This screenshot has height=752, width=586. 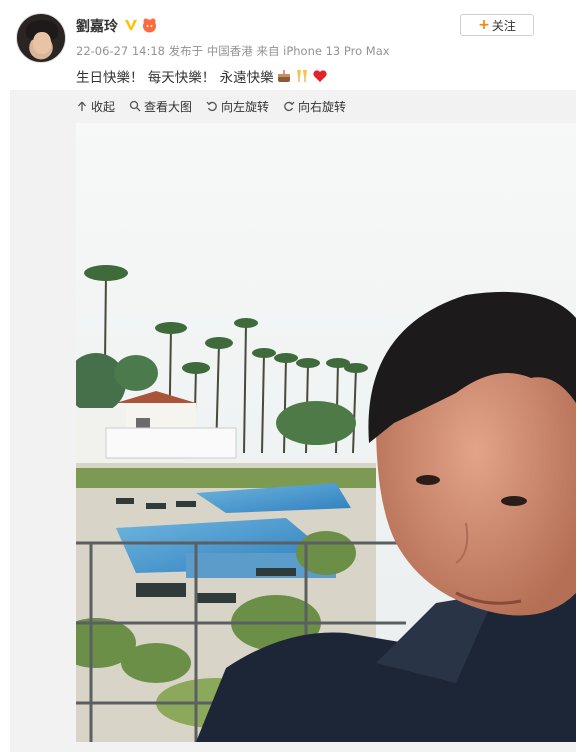 I want to click on post-text: 生日快樂！ 每天快樂！ 永遠快樂, so click(x=202, y=76).